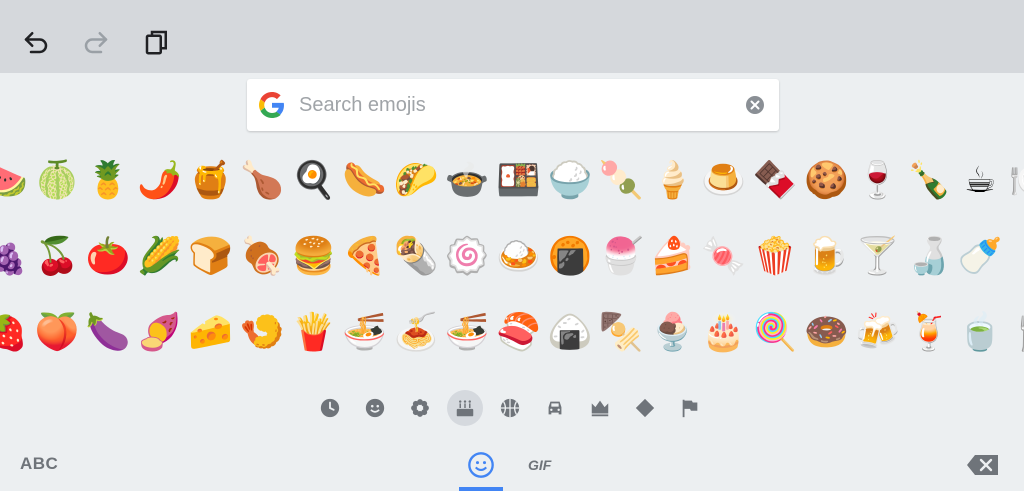  I want to click on emoji-row-1: 🍉🍈🍍🌶️🍯🍗🍳🌭🌮🍲🍱🍚🍡🍦🍮🍫🍪🍷🍾☕🍽️, so click(512, 180).